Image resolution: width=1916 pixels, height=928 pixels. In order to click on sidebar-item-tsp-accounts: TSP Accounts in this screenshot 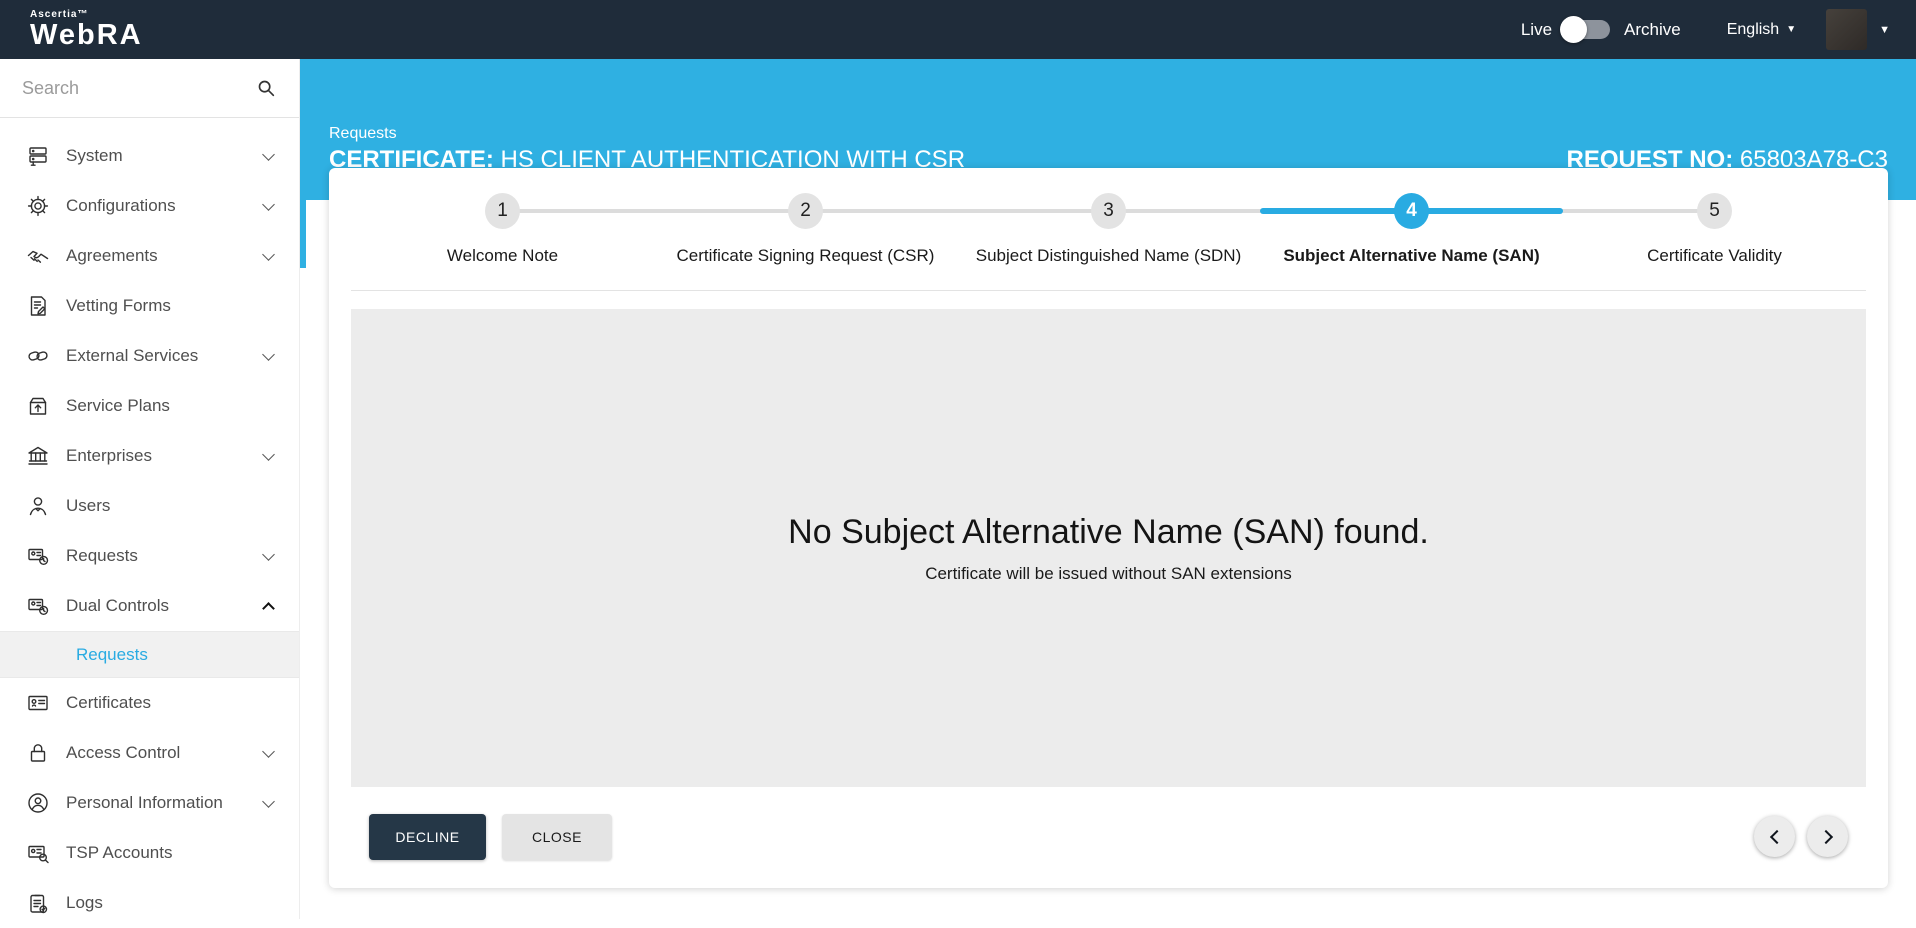, I will do `click(149, 853)`.